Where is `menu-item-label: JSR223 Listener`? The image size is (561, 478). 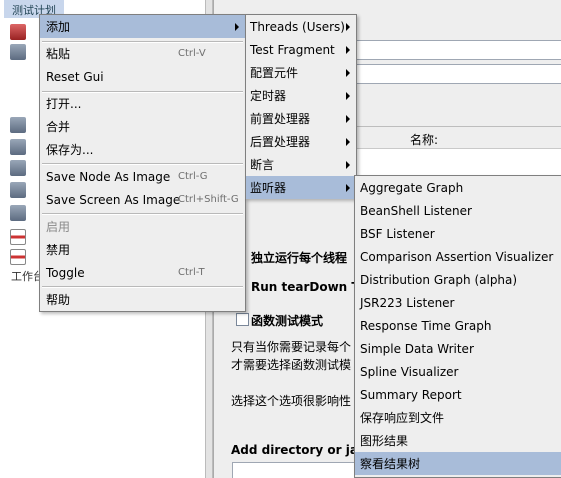
menu-item-label: JSR223 Listener is located at coordinates (407, 302).